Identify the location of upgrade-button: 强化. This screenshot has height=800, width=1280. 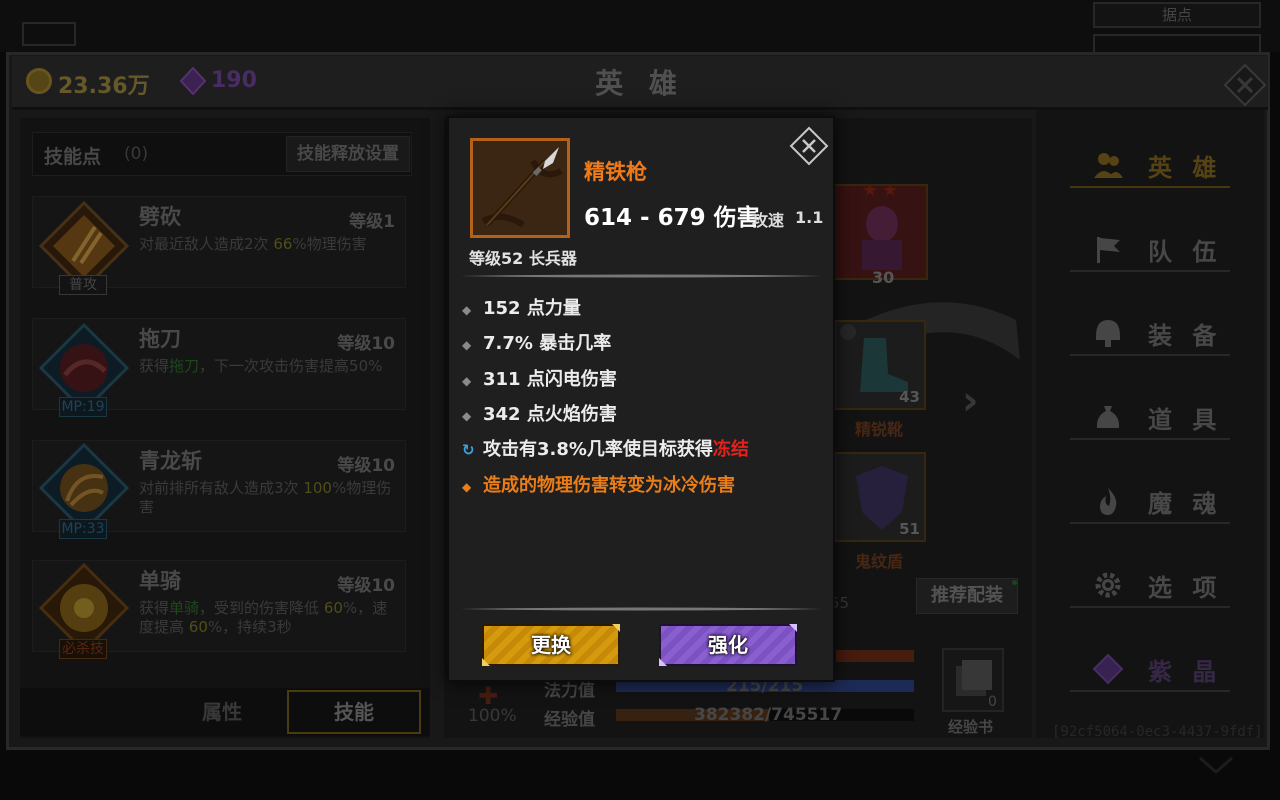
(728, 645).